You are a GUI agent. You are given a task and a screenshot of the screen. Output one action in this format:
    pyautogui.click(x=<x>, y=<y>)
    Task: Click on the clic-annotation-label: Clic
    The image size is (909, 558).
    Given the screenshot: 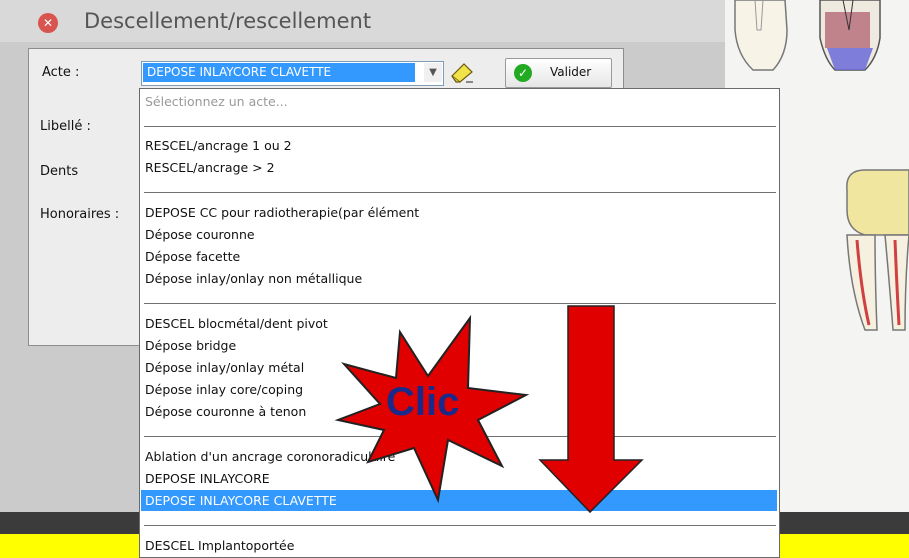 What is the action you would take?
    pyautogui.click(x=423, y=402)
    